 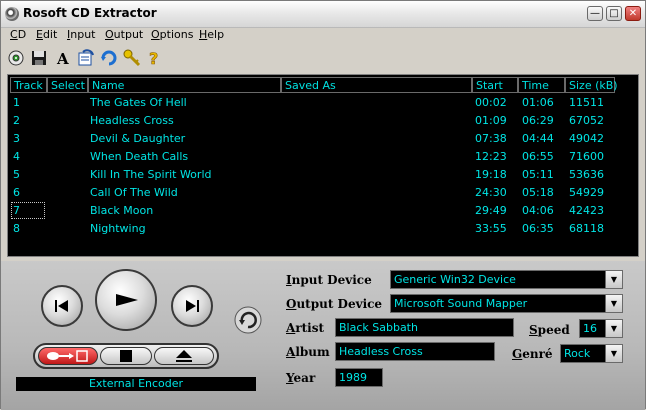 I want to click on track-start: 00:02, so click(x=491, y=102).